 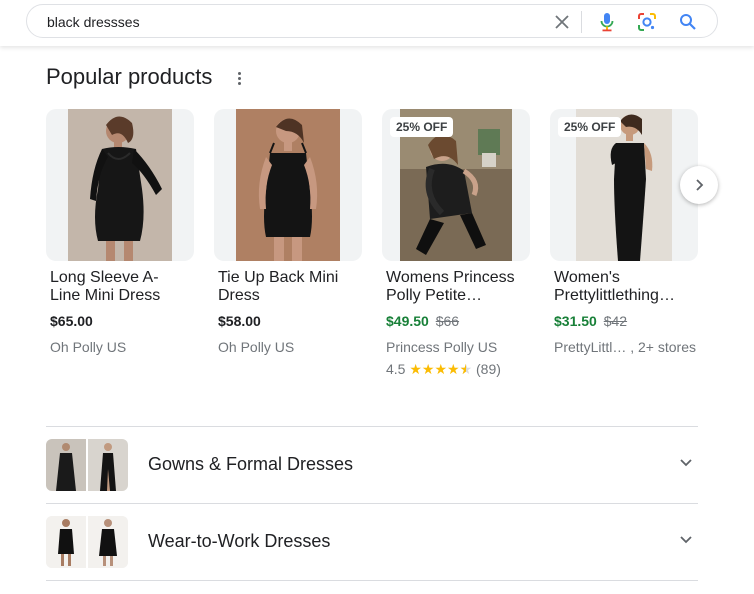 What do you see at coordinates (372, 580) in the screenshot?
I see `divider` at bounding box center [372, 580].